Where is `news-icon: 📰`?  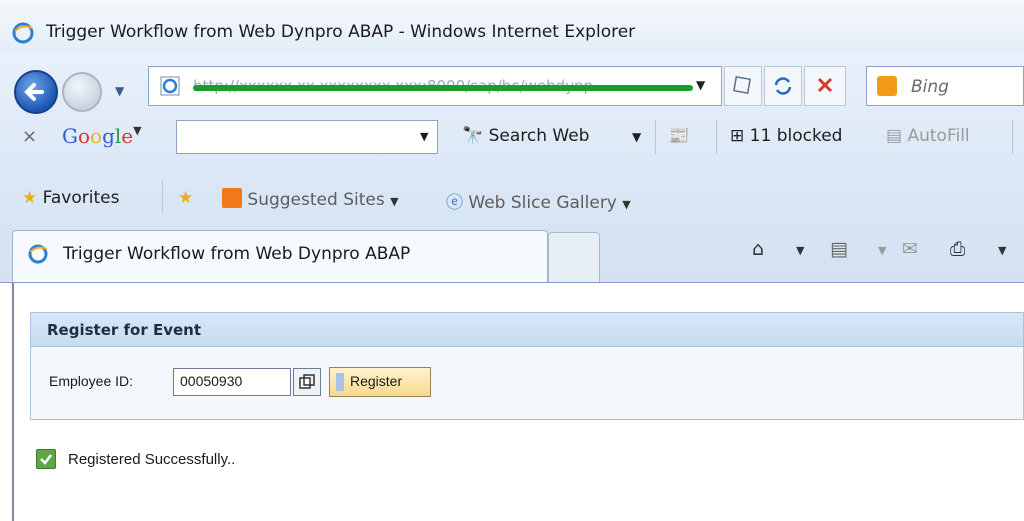
news-icon: 📰 is located at coordinates (678, 136).